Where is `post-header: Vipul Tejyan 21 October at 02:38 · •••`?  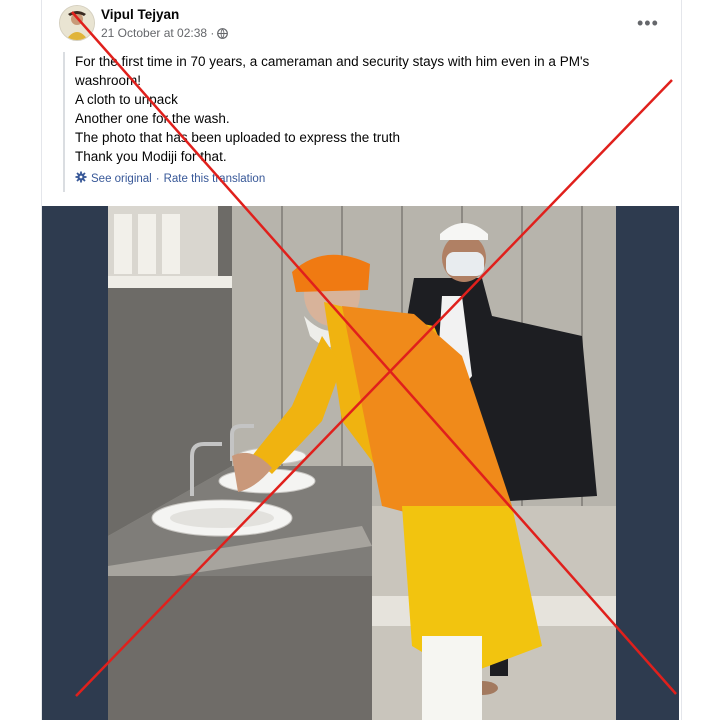
post-header: Vipul Tejyan 21 October at 02:38 · ••• is located at coordinates (369, 25).